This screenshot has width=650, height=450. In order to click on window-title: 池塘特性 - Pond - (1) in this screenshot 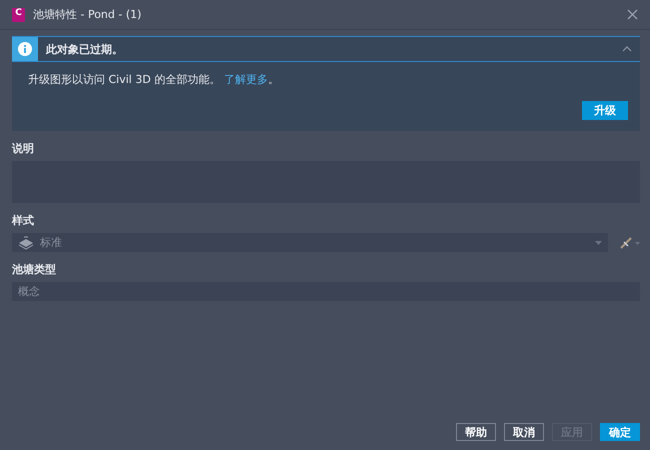, I will do `click(87, 14)`.